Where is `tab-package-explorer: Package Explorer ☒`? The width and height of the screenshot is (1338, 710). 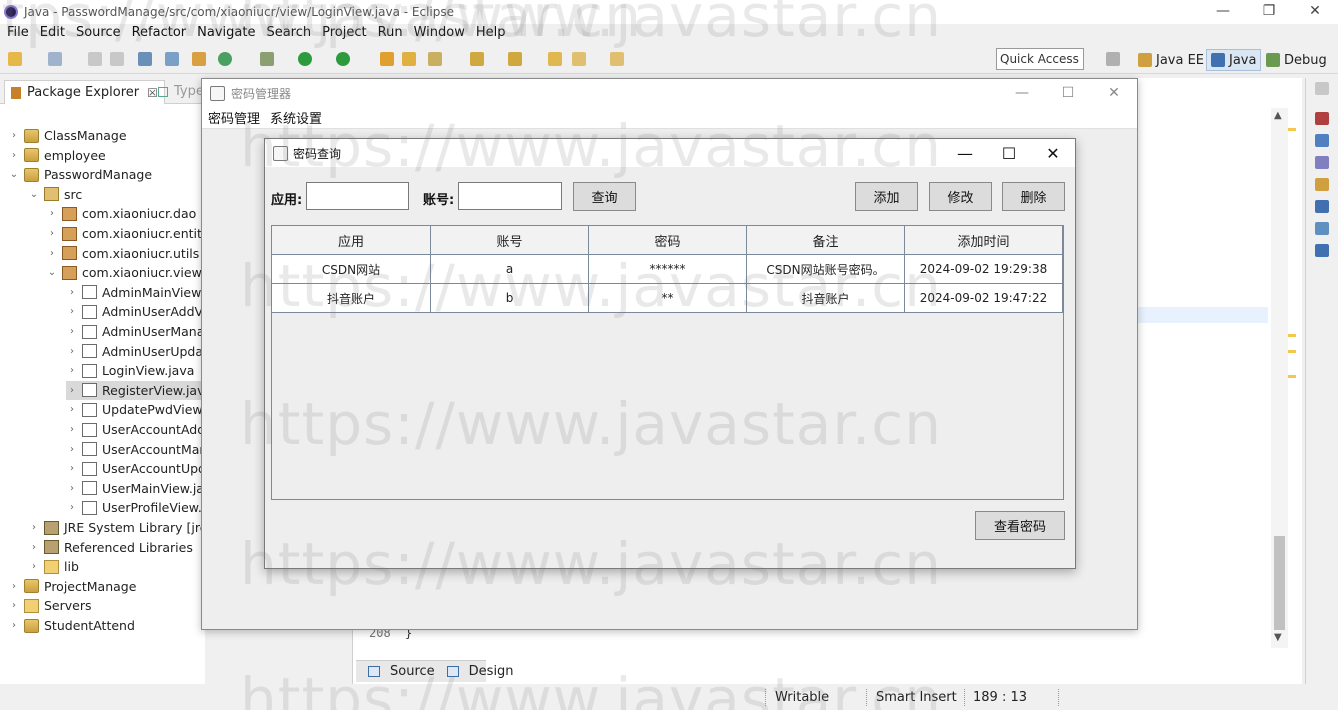 tab-package-explorer: Package Explorer ☒ is located at coordinates (84, 92).